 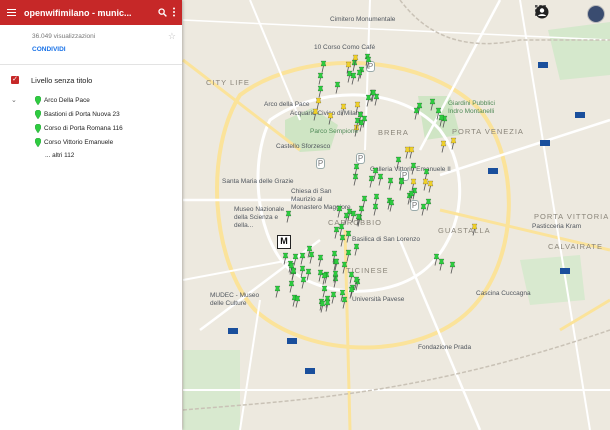 What do you see at coordinates (471, 107) in the screenshot?
I see `label-giardini: Giardini Pubblici Indro Montanelli` at bounding box center [471, 107].